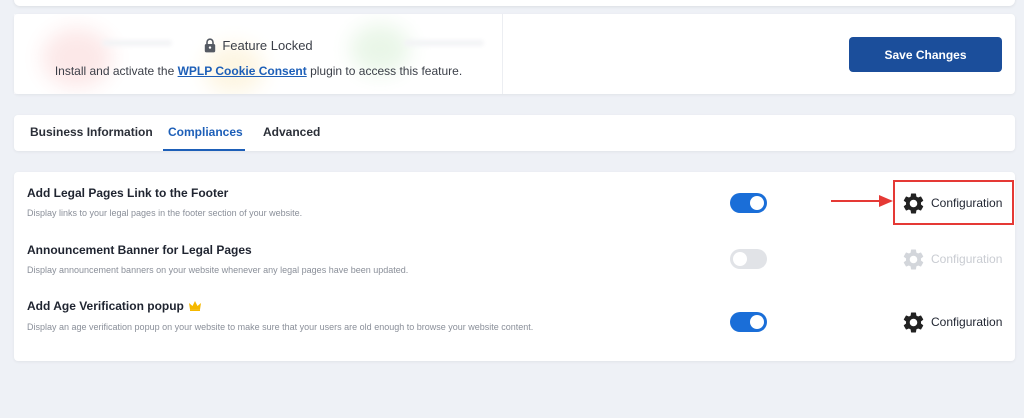 This screenshot has width=1024, height=418. What do you see at coordinates (386, 71) in the screenshot?
I see `locked-message-after: plugin to access this feature.` at bounding box center [386, 71].